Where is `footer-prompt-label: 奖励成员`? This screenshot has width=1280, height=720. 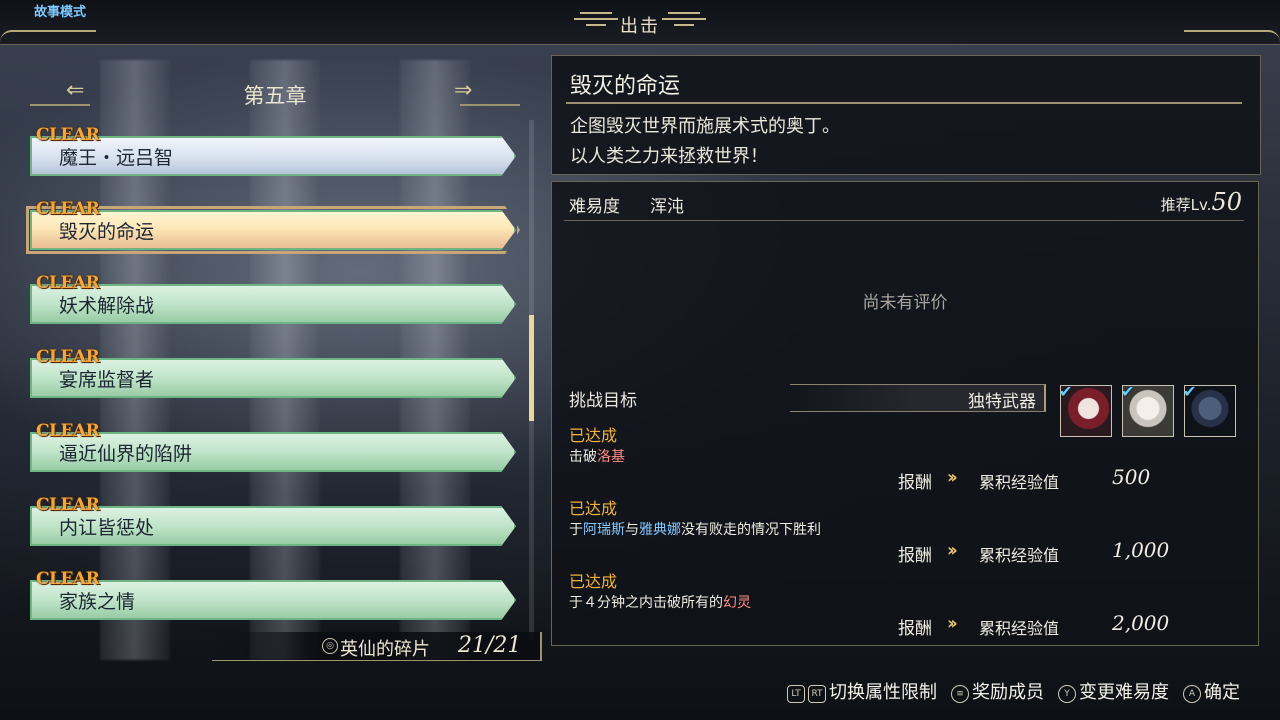 footer-prompt-label: 奖励成员 is located at coordinates (1008, 692).